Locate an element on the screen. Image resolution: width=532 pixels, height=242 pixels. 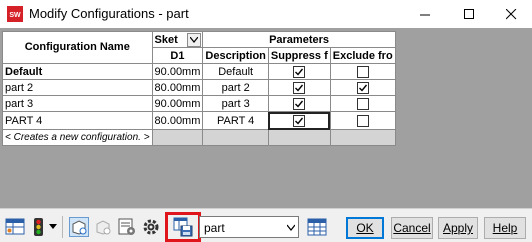
header-configuration-name: Configuration Name is located at coordinates (77, 47).